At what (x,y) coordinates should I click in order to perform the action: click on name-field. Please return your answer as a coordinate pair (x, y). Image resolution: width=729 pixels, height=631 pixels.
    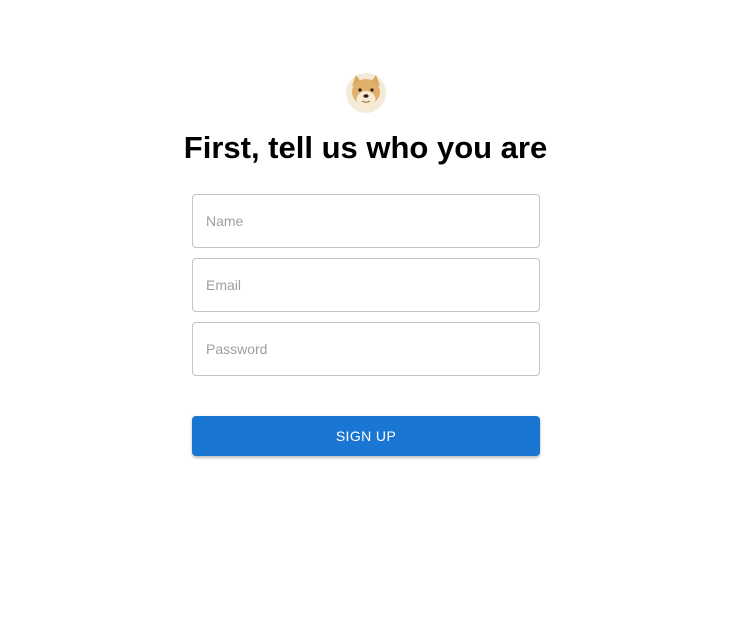
    Looking at the image, I should click on (366, 221).